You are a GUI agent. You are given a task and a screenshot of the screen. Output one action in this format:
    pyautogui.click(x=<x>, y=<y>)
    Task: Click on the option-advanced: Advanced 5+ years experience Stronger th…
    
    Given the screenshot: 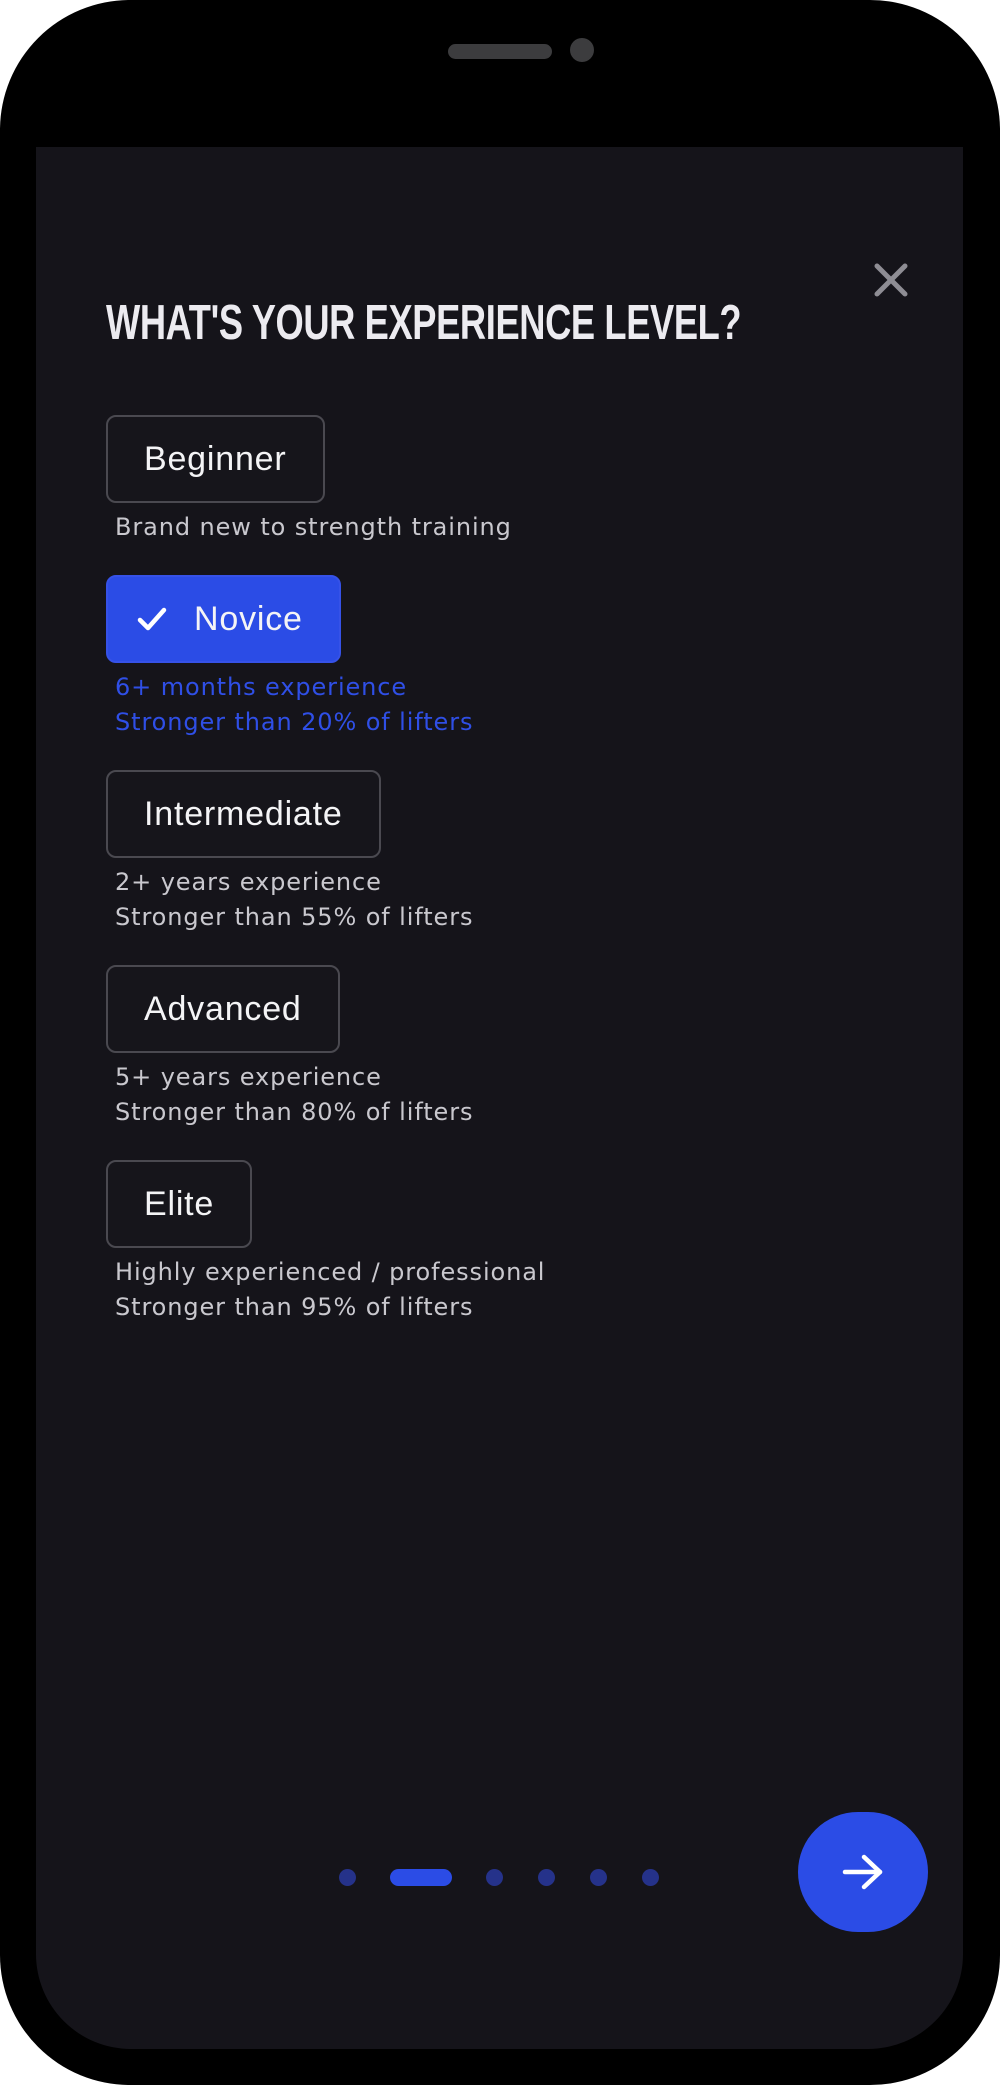 What is the action you would take?
    pyautogui.click(x=289, y=1047)
    